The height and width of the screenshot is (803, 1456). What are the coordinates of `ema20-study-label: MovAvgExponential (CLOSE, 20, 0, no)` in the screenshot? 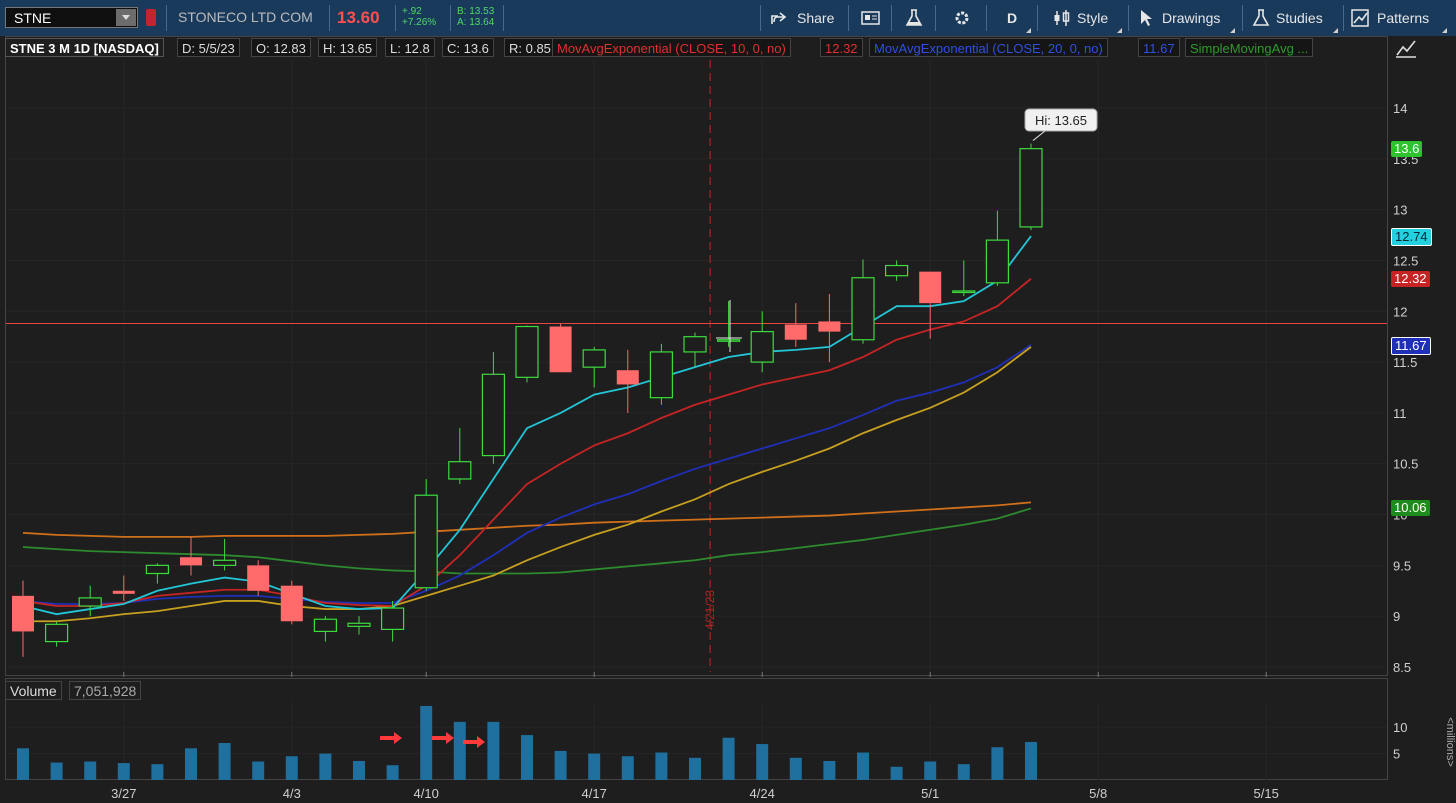 It's located at (988, 47).